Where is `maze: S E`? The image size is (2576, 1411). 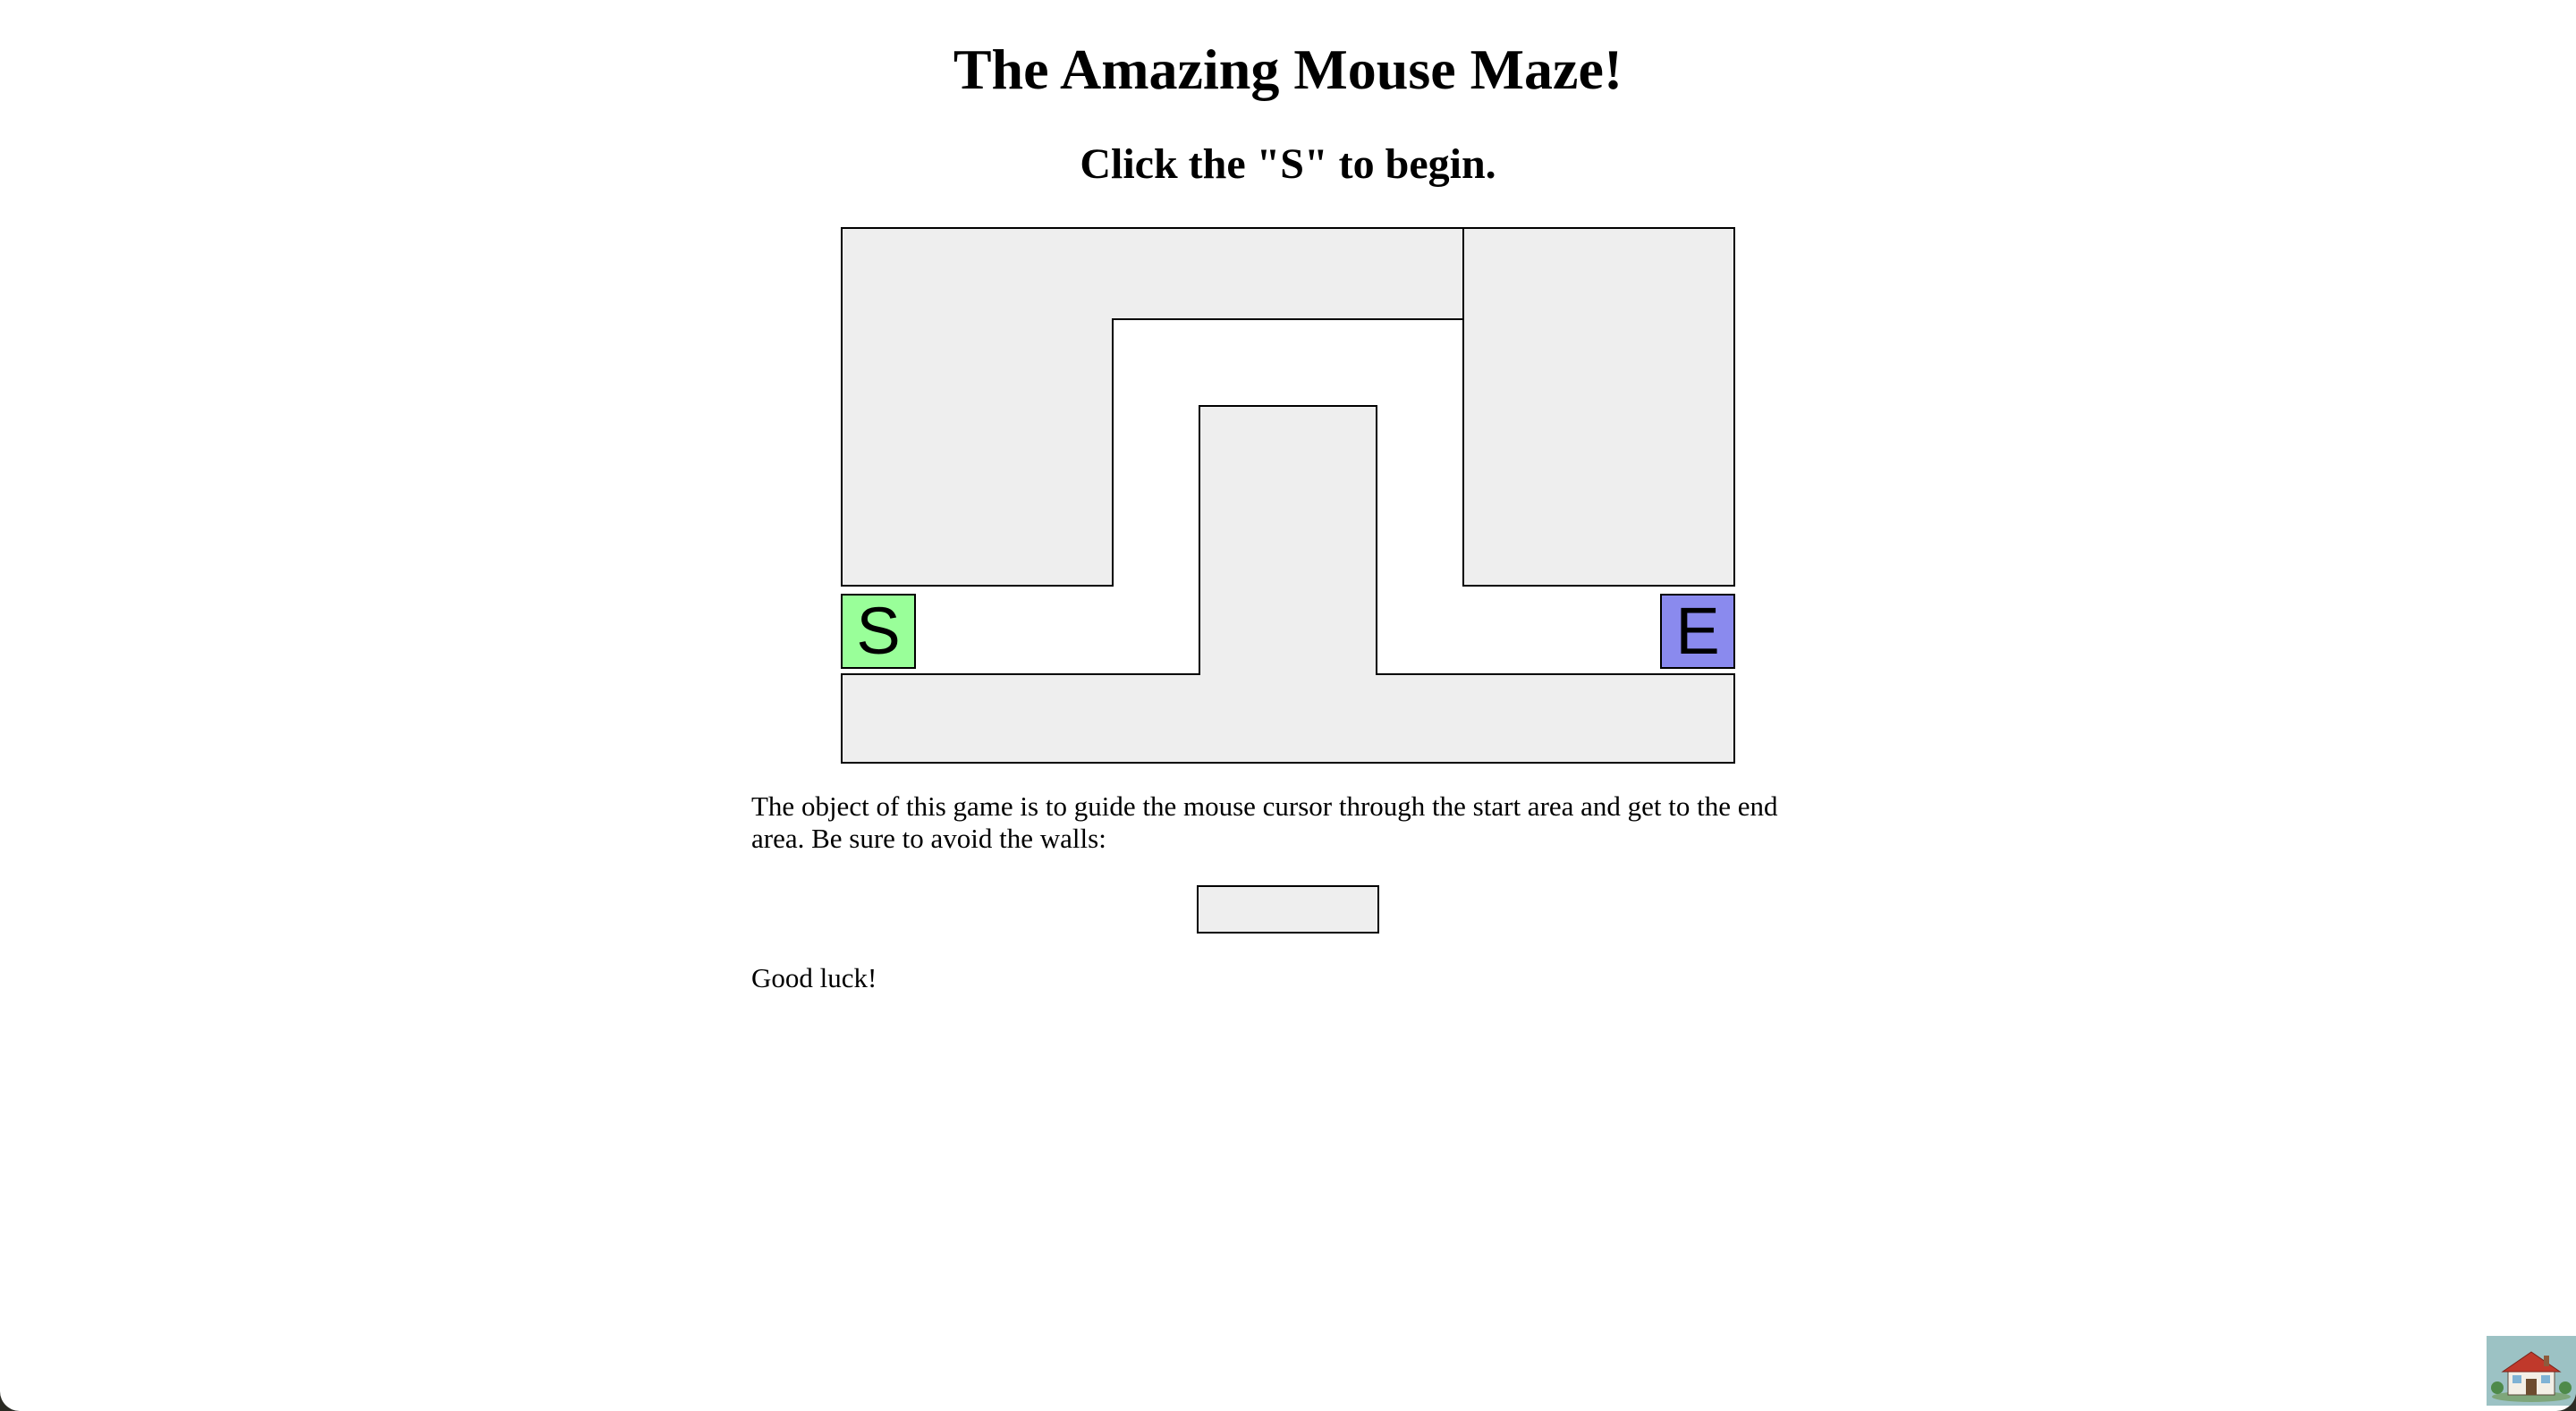
maze: S E is located at coordinates (1288, 495).